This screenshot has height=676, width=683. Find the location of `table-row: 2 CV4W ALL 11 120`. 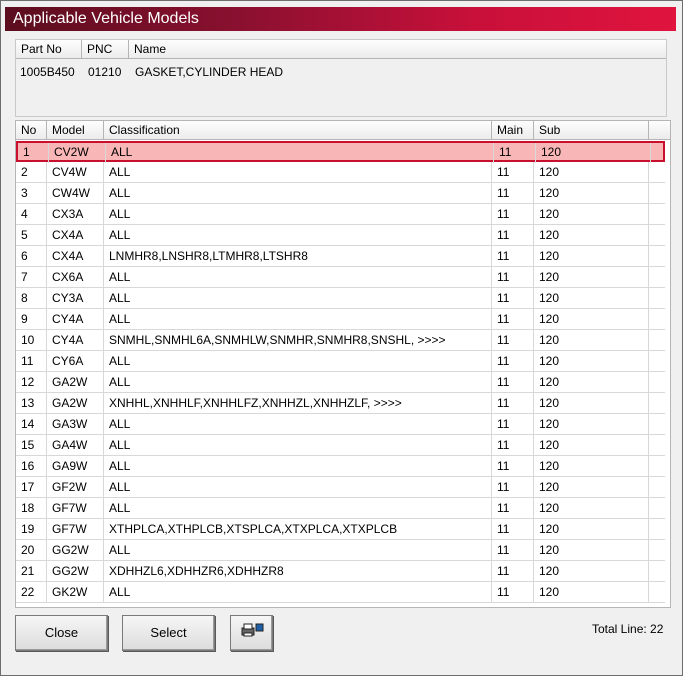

table-row: 2 CV4W ALL 11 120 is located at coordinates (340, 172).